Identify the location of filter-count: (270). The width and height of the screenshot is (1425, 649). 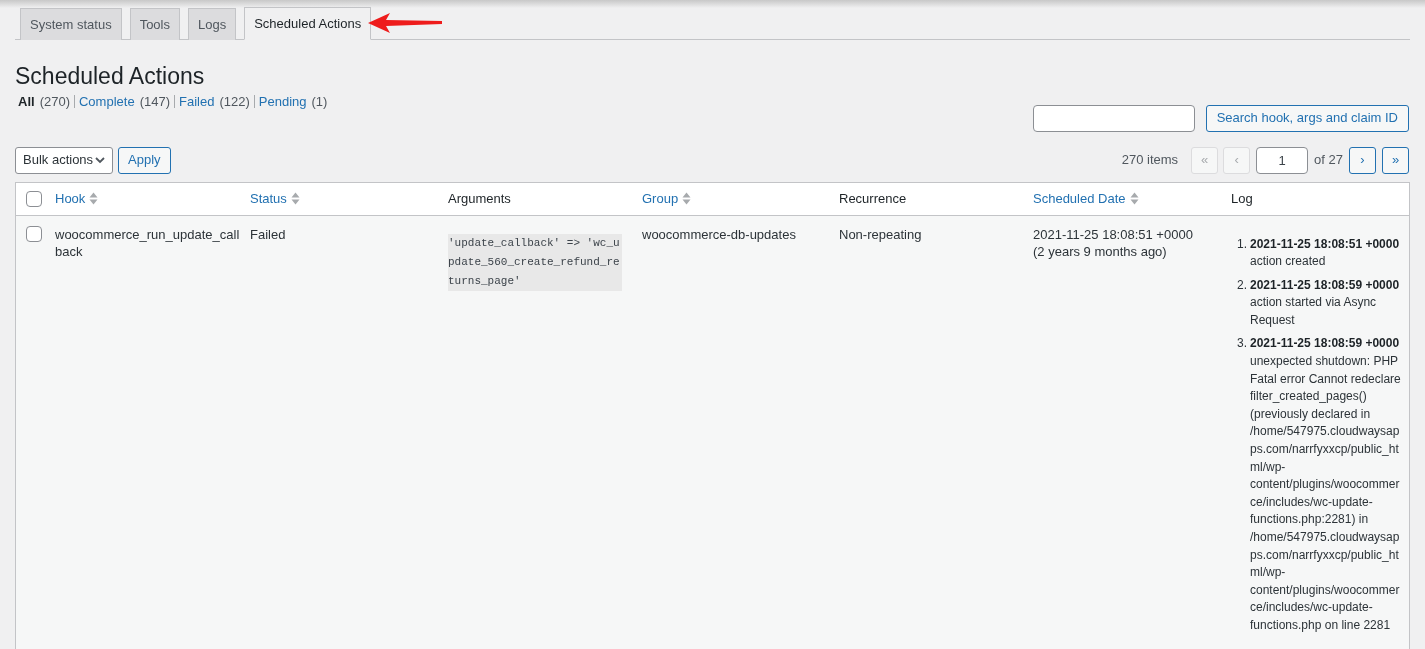
(54, 102).